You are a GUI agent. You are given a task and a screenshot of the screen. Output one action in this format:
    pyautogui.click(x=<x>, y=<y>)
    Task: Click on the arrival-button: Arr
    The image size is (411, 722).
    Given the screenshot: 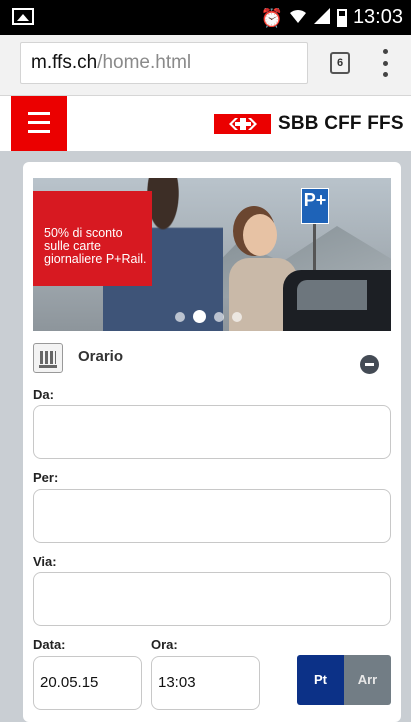 What is the action you would take?
    pyautogui.click(x=367, y=680)
    